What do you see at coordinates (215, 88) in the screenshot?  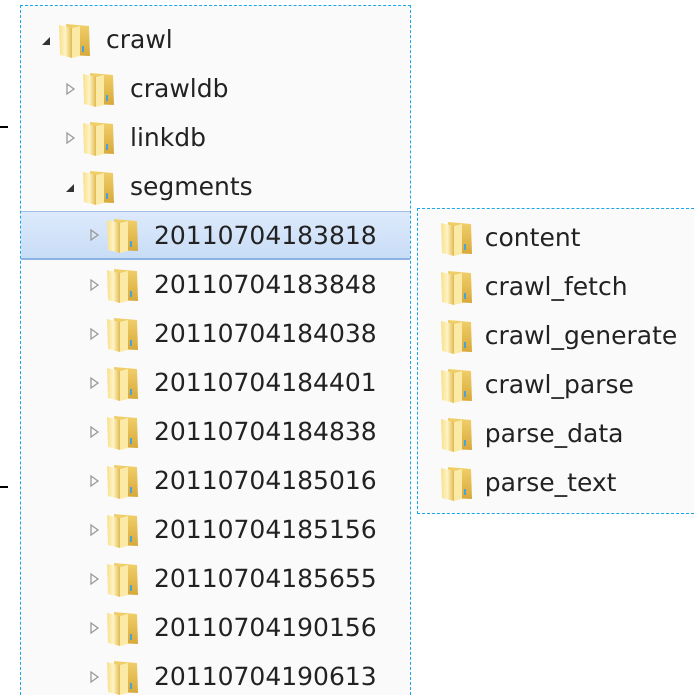 I see `tree-item: crawldb` at bounding box center [215, 88].